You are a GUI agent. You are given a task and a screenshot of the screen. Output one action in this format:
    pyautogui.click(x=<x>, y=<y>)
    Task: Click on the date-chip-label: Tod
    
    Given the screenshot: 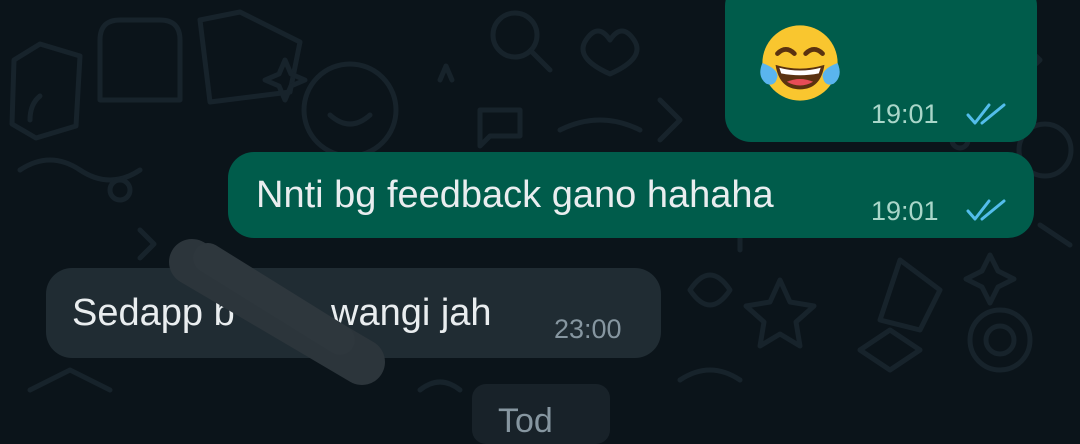 What is the action you would take?
    pyautogui.click(x=525, y=421)
    